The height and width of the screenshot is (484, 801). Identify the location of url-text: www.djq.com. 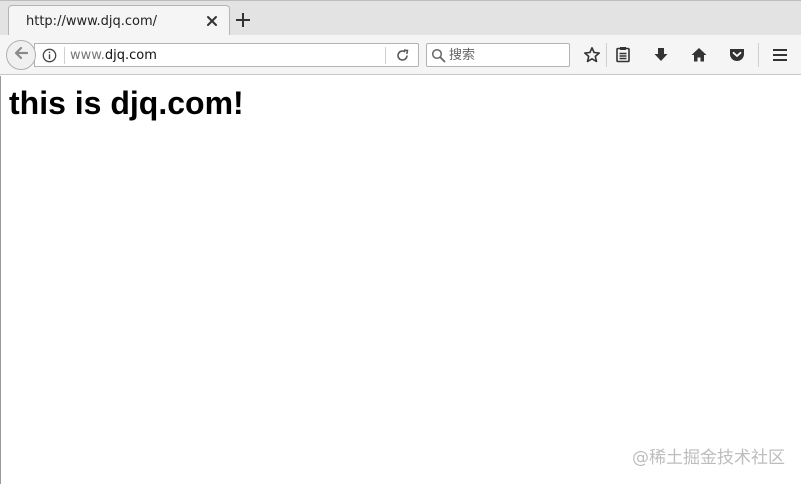
(113, 55).